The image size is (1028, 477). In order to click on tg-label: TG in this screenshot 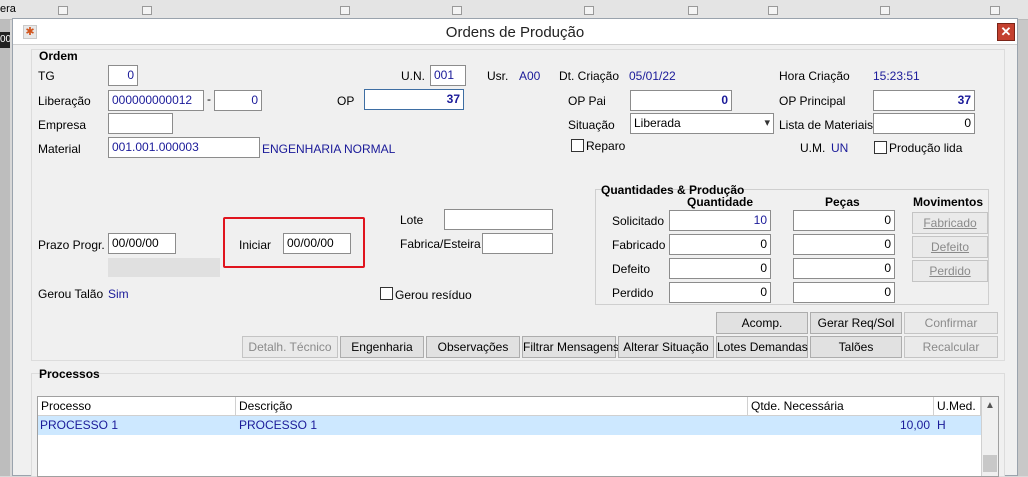, I will do `click(46, 76)`.